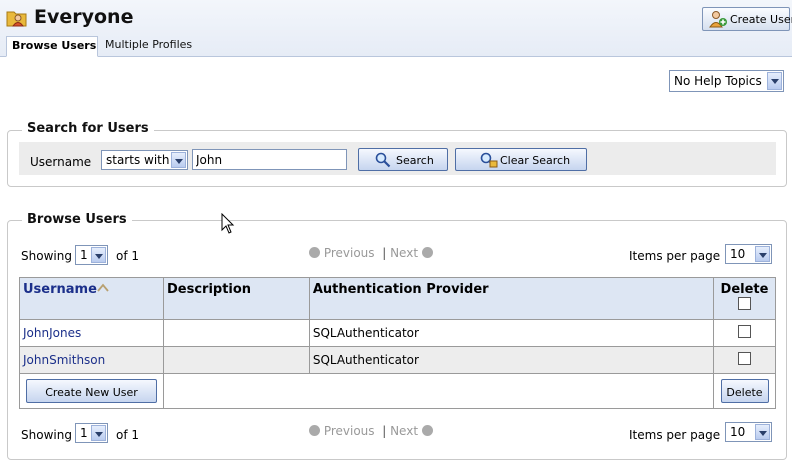  I want to click on match-mode-select: starts with, so click(144, 160).